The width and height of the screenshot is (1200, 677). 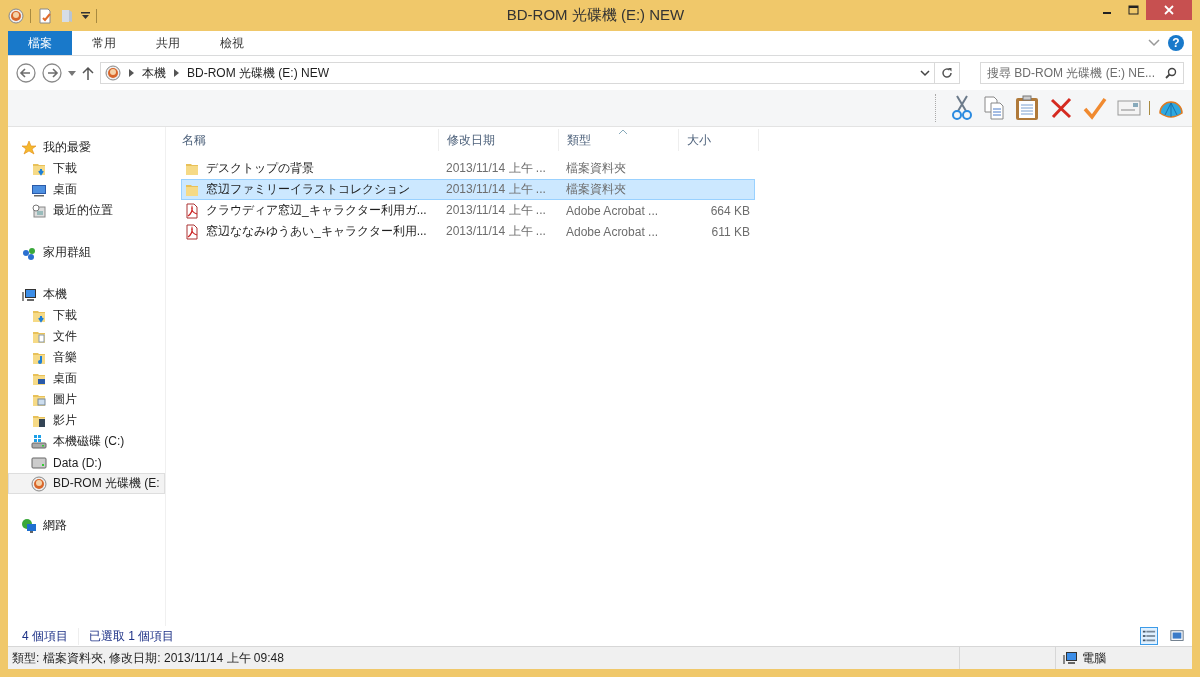 What do you see at coordinates (260, 168) in the screenshot?
I see `file-name: デスクトップの背景` at bounding box center [260, 168].